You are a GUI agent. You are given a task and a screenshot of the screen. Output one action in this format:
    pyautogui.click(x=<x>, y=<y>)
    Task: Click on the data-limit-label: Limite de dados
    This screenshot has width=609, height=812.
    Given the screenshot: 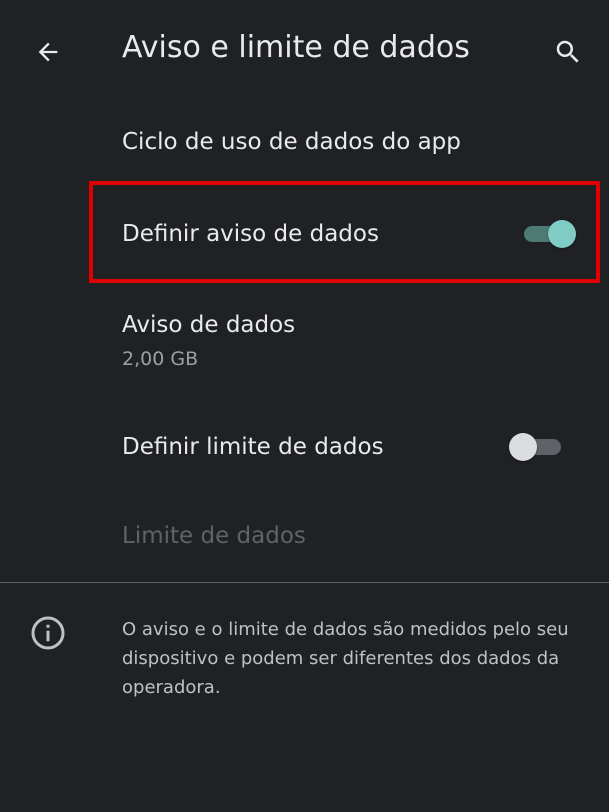 What is the action you would take?
    pyautogui.click(x=214, y=536)
    